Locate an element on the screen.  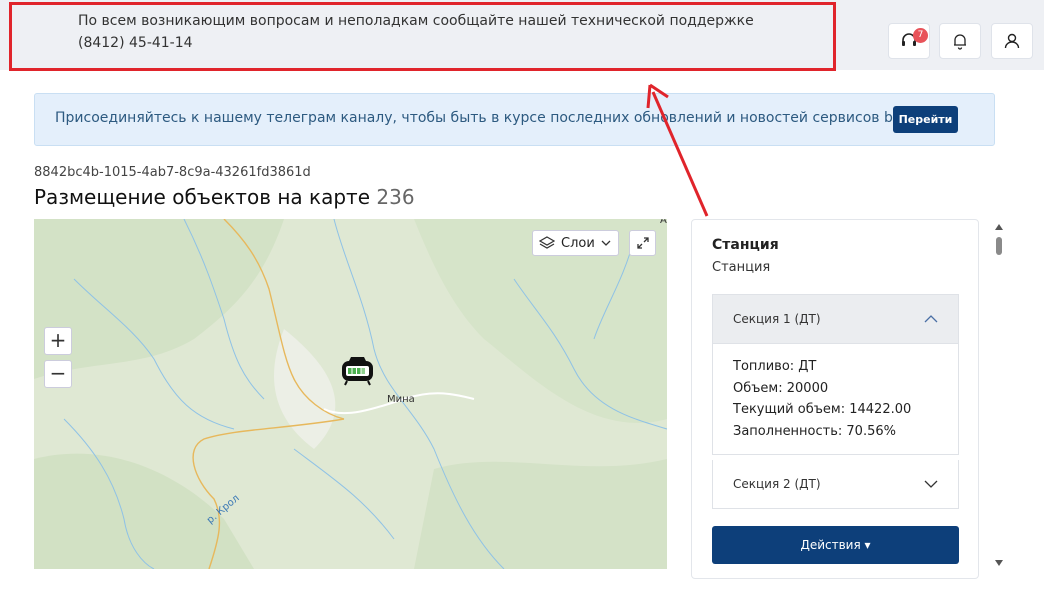
annotation-arrow is located at coordinates (677, 150).